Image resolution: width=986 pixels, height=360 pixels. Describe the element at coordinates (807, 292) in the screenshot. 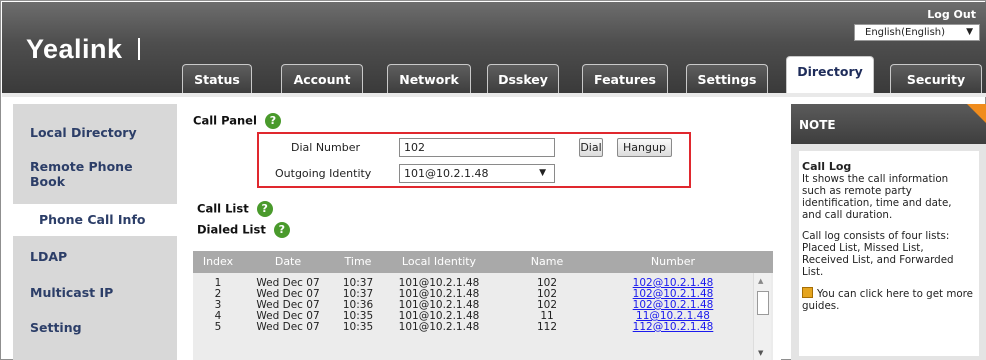

I see `book-icon` at that location.